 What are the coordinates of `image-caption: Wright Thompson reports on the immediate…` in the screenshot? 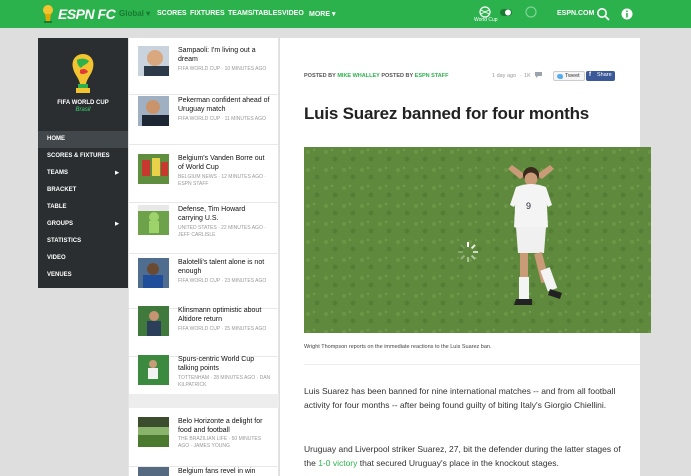 It's located at (398, 347).